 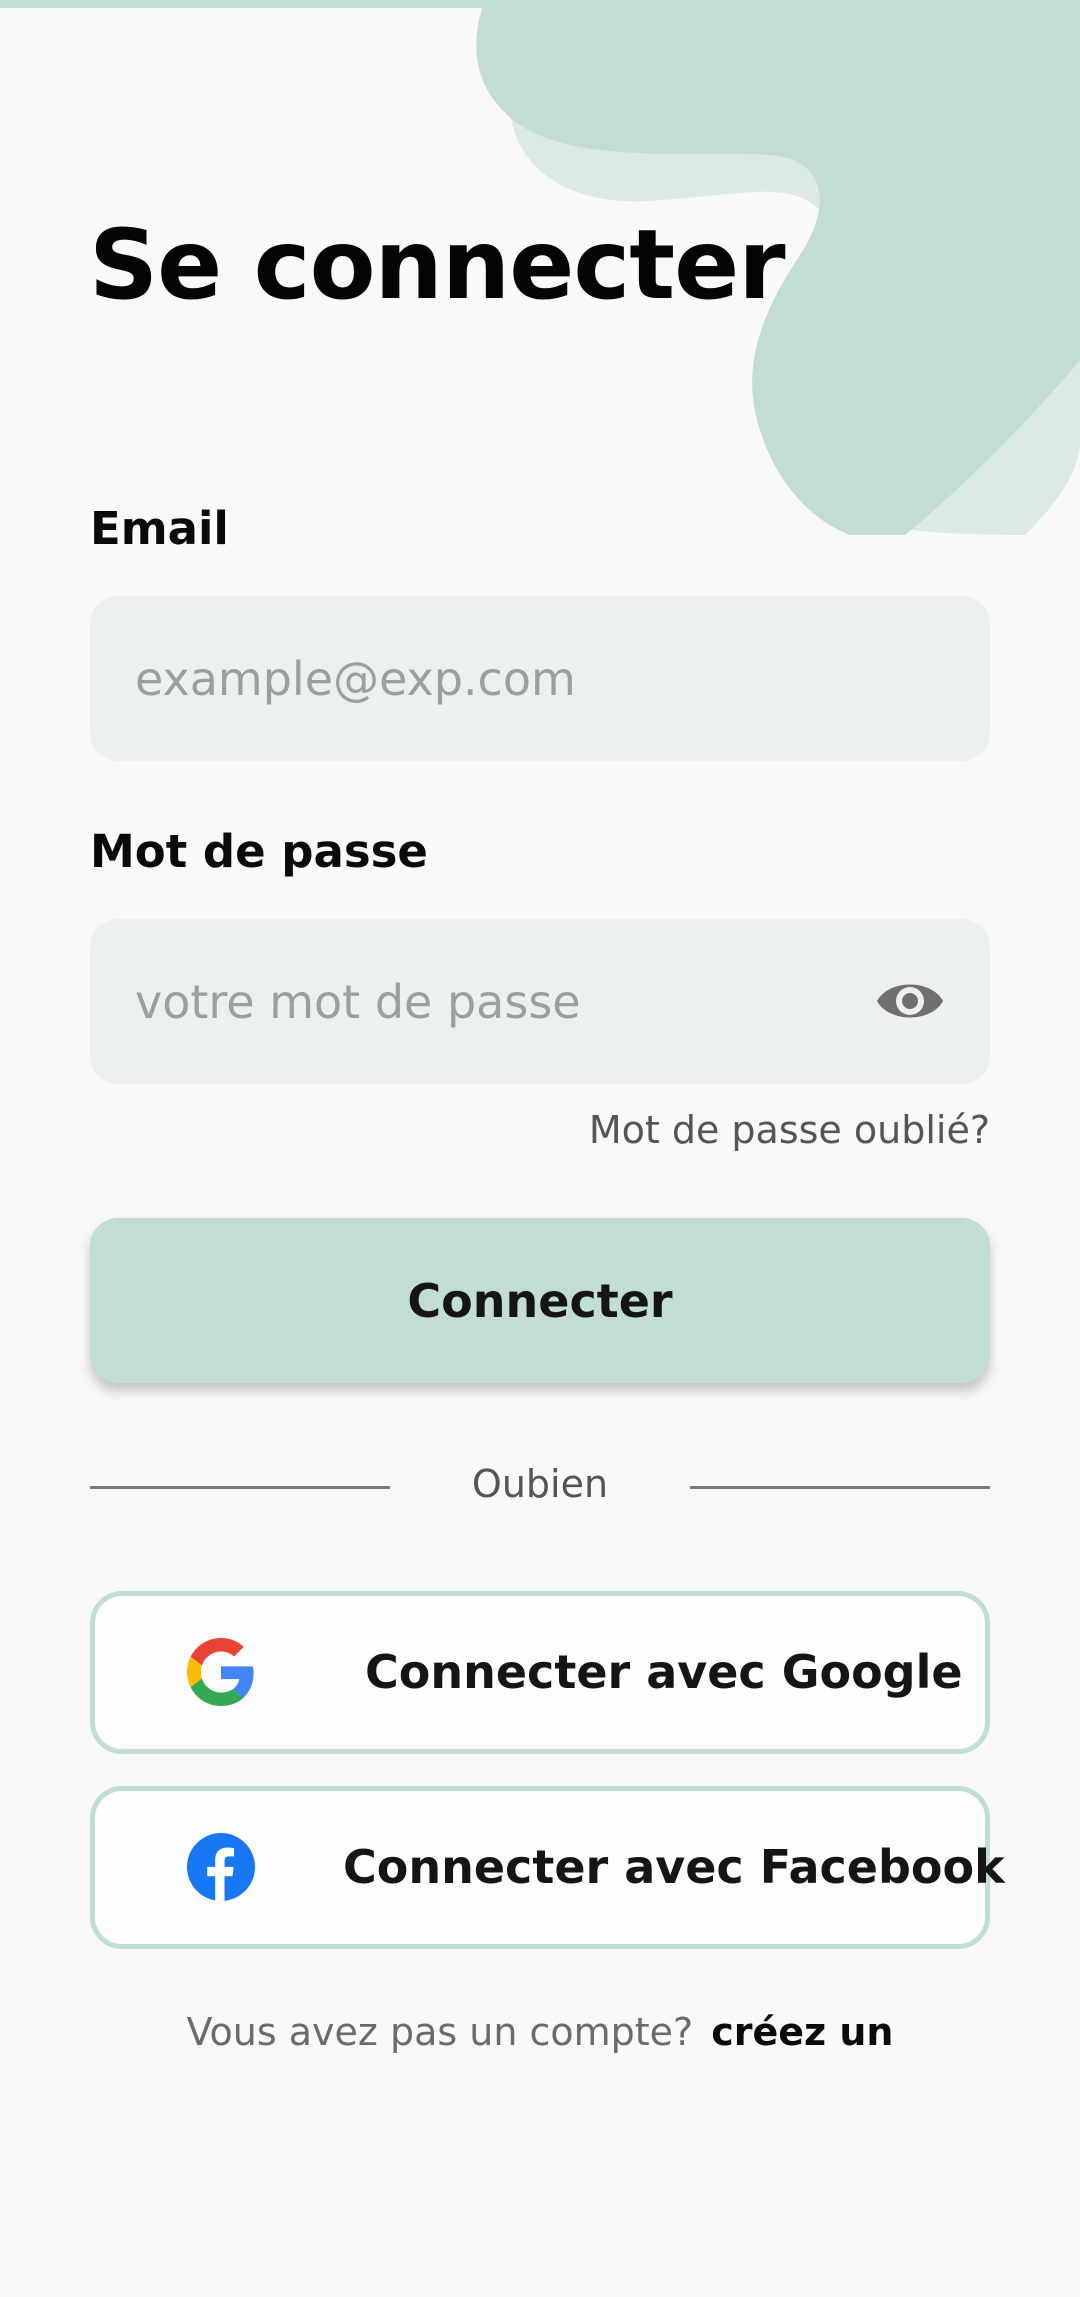 I want to click on divider-line-right, so click(x=840, y=1487).